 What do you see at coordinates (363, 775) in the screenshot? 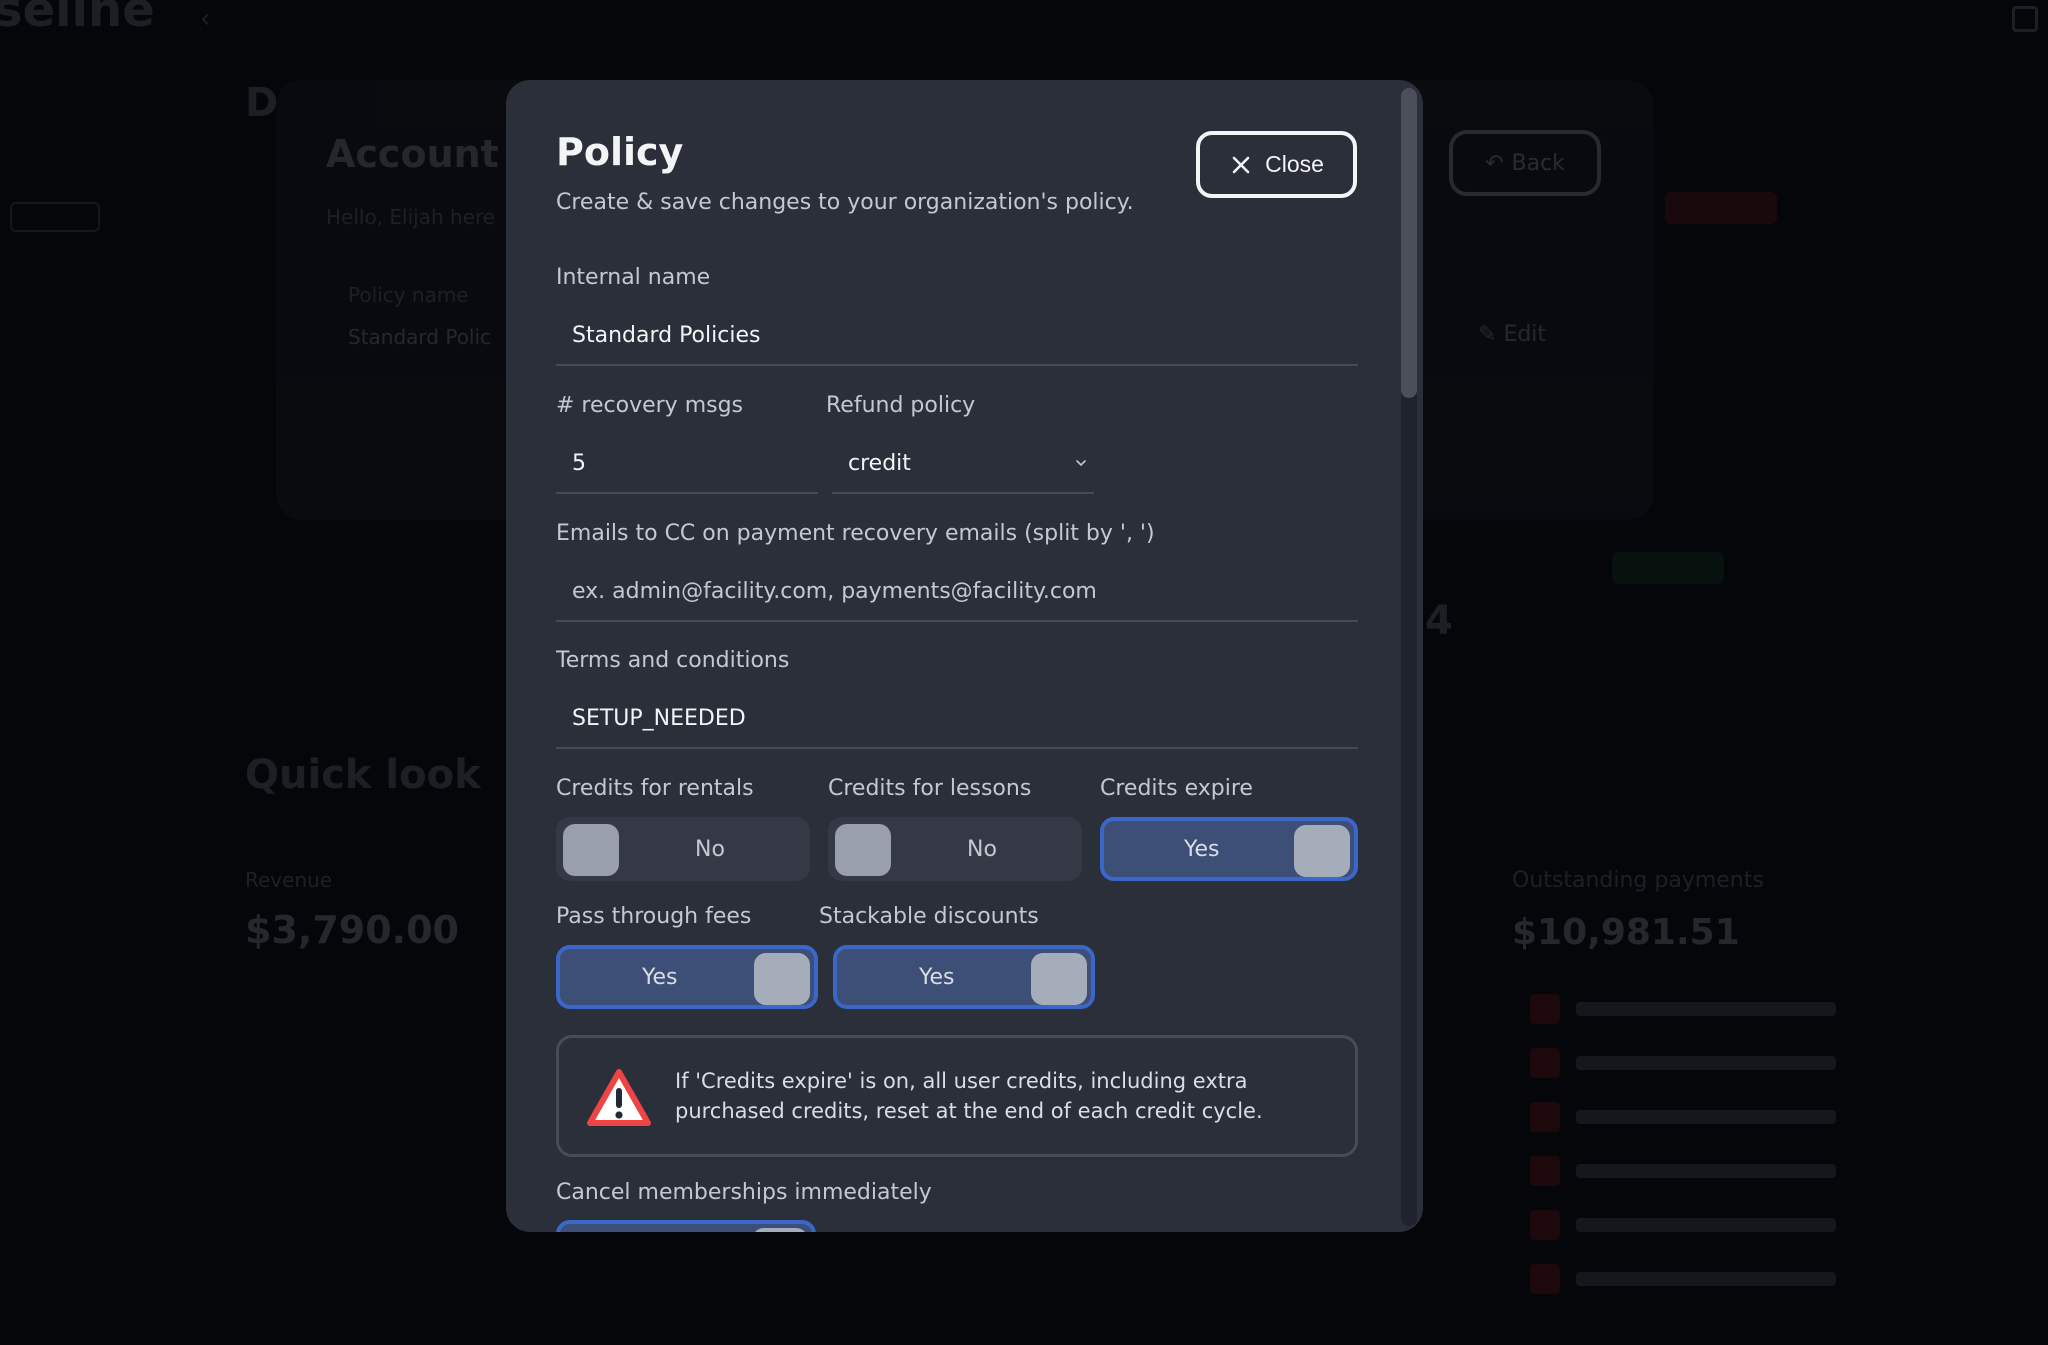
I see `quick-look-heading: Quick look` at bounding box center [363, 775].